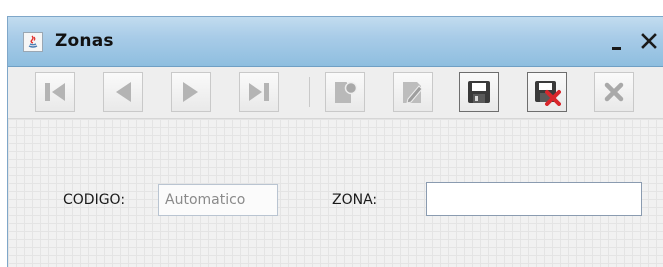 Image resolution: width=663 pixels, height=267 pixels. What do you see at coordinates (309, 92) in the screenshot?
I see `toolbar-separator` at bounding box center [309, 92].